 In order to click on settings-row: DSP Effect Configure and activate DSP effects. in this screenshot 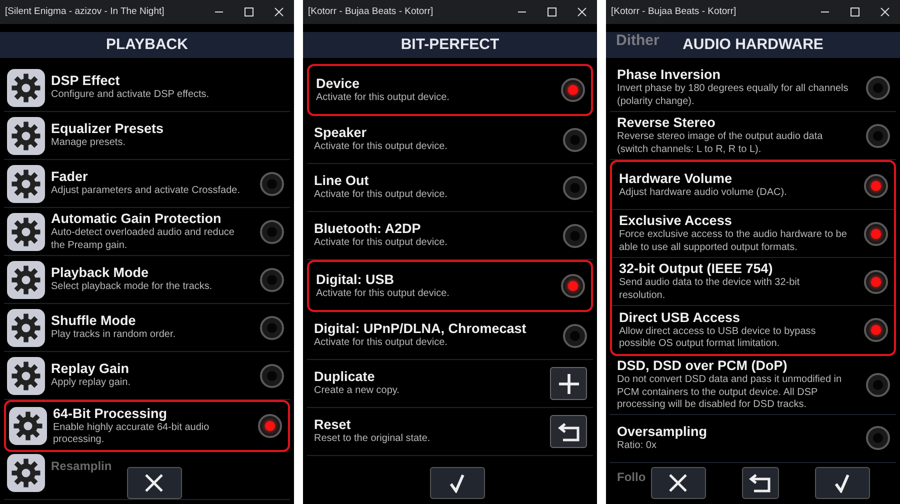, I will do `click(147, 88)`.